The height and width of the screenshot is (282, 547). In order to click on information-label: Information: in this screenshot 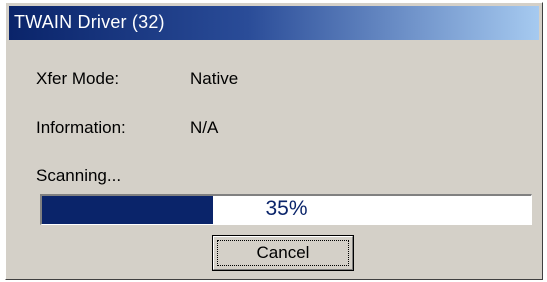, I will do `click(81, 127)`.